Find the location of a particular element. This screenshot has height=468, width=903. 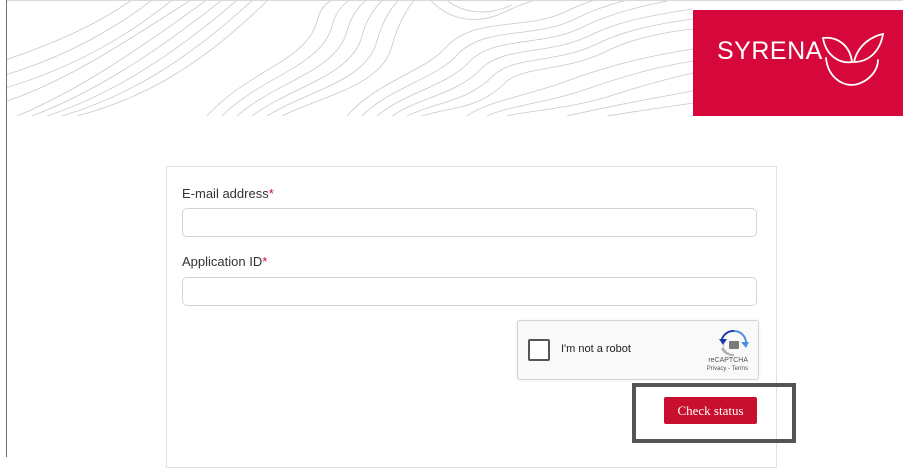

brand-logo: SYRENA is located at coordinates (798, 63).